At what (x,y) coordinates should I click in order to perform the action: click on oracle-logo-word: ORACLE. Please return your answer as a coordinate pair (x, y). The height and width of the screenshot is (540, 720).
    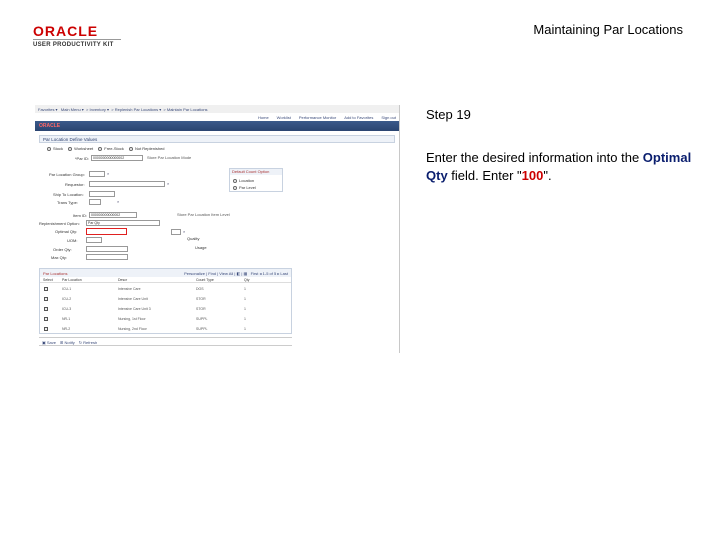
    Looking at the image, I should click on (66, 31).